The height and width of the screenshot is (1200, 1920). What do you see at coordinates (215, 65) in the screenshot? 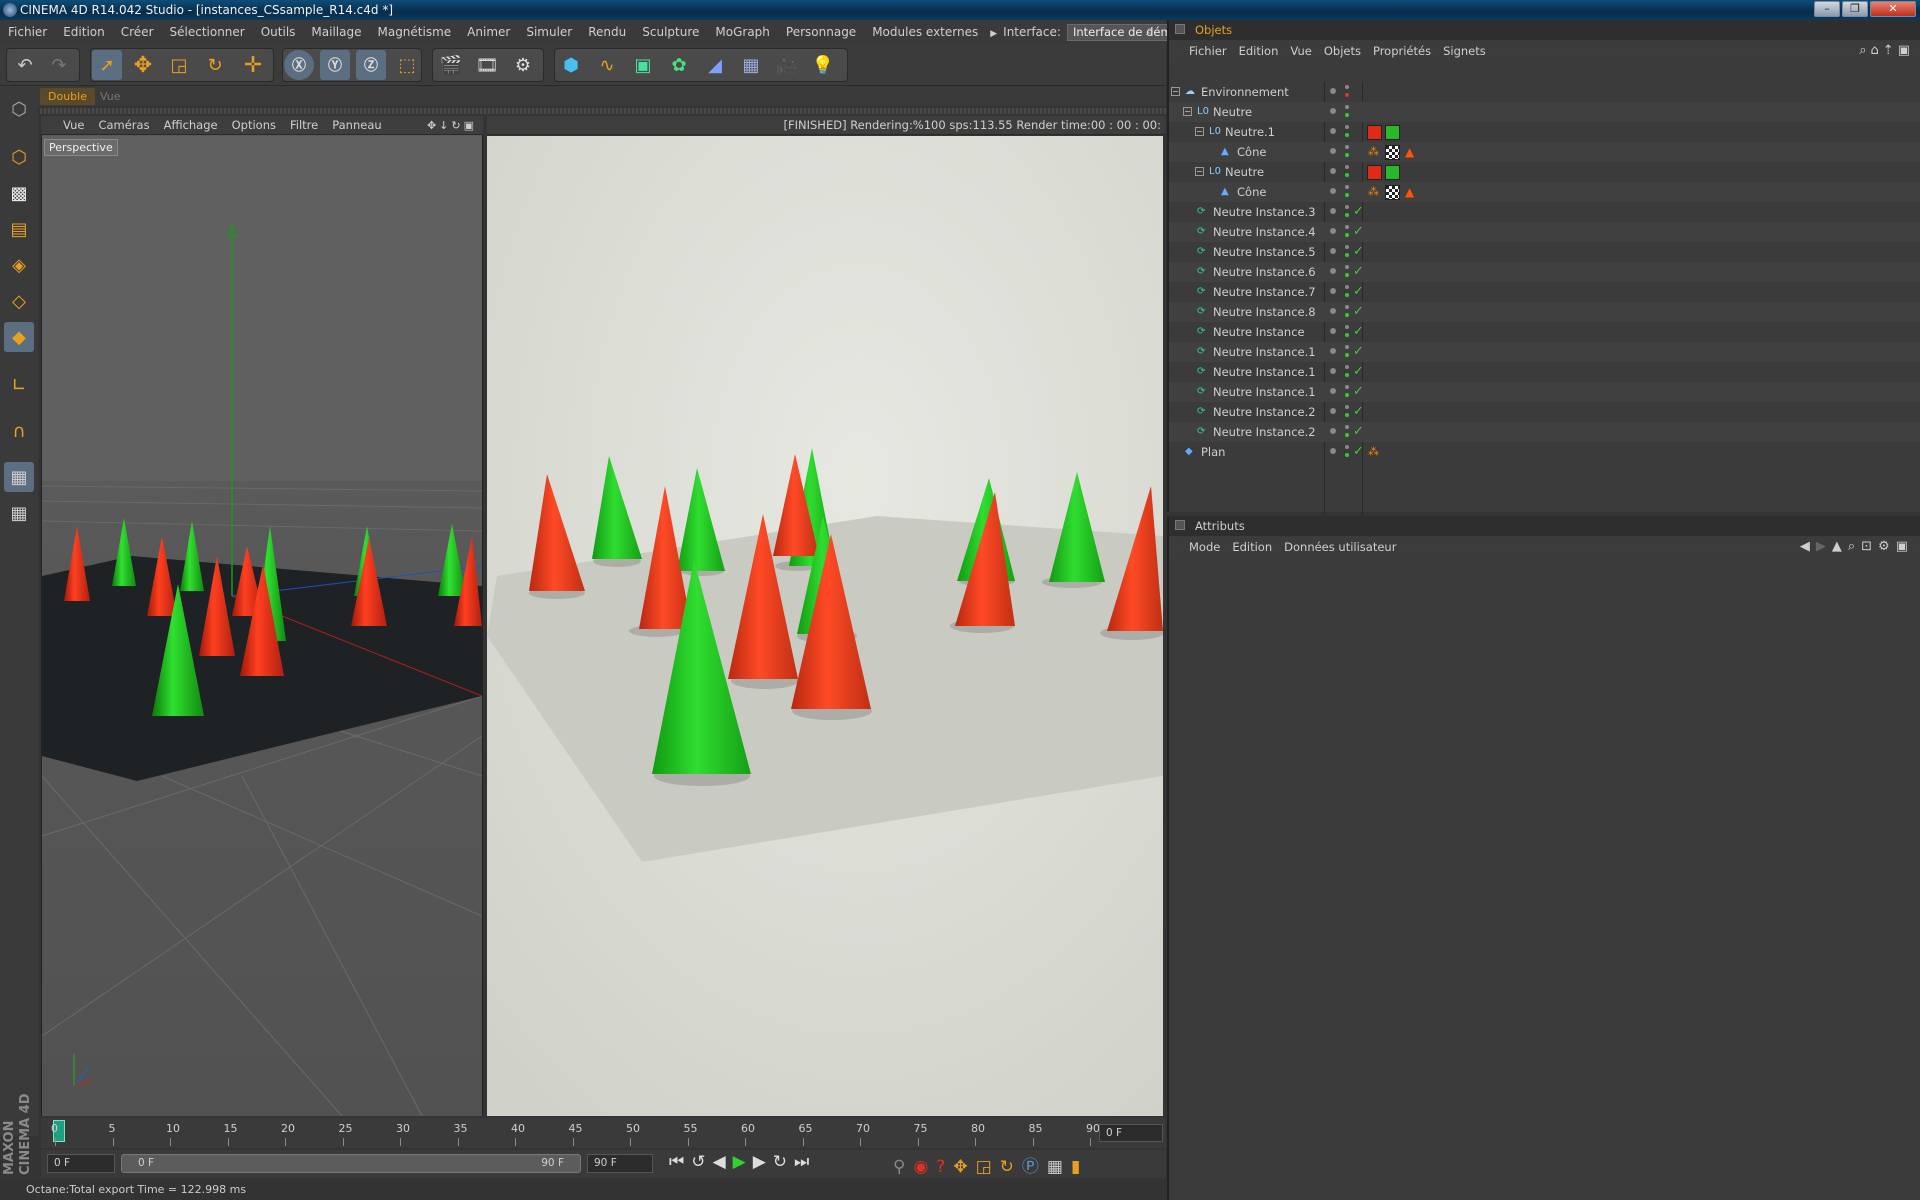
I see `rotate-tool-icon: ↻` at bounding box center [215, 65].